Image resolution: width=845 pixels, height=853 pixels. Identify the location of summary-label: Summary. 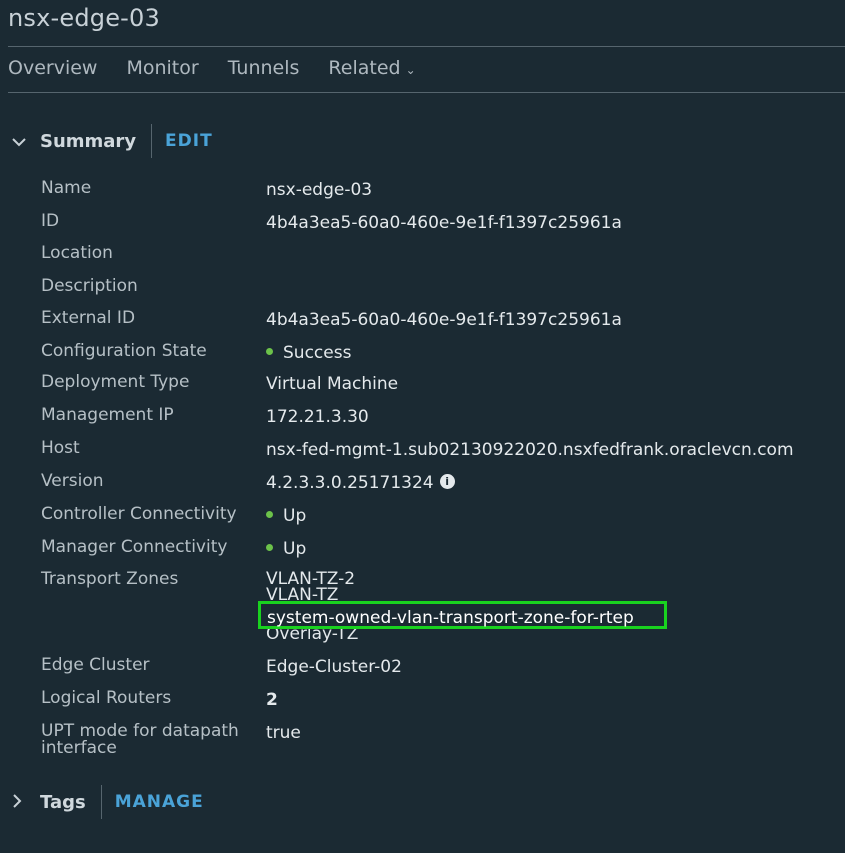
(88, 141).